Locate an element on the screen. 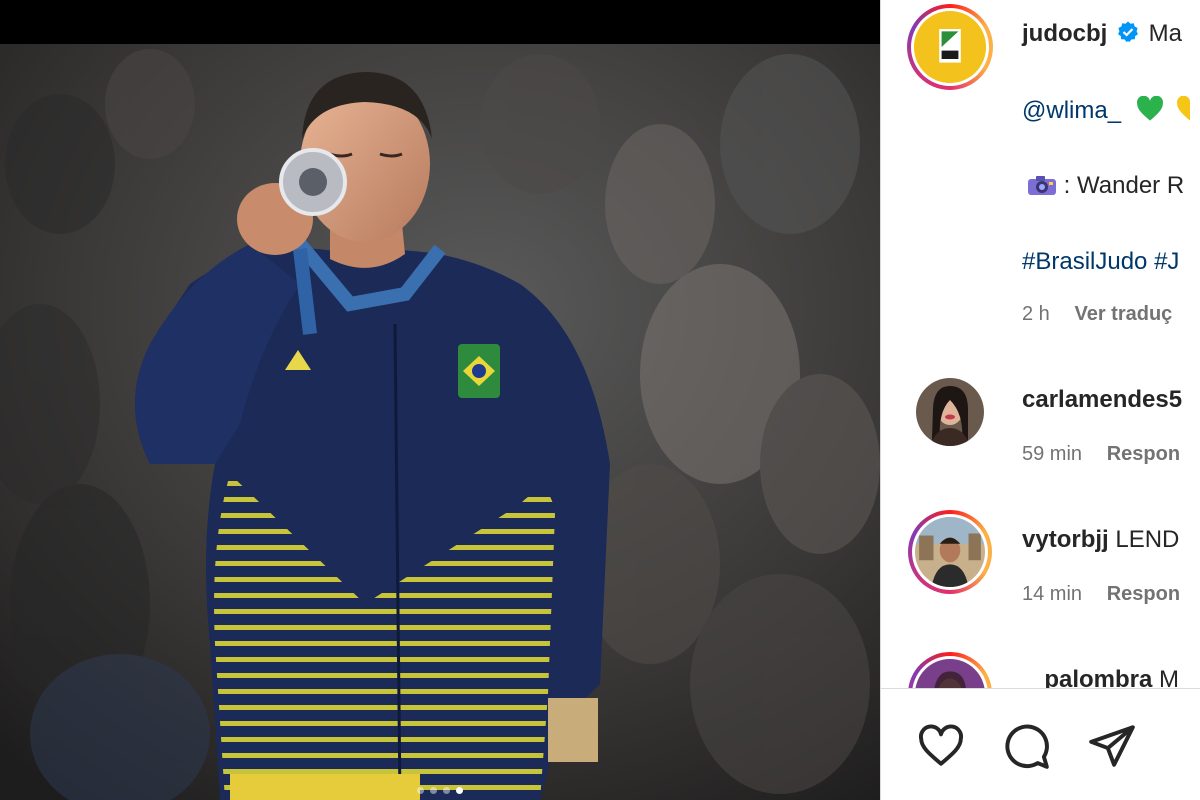 The image size is (1200, 800). cbj-logo-icon is located at coordinates (950, 47).